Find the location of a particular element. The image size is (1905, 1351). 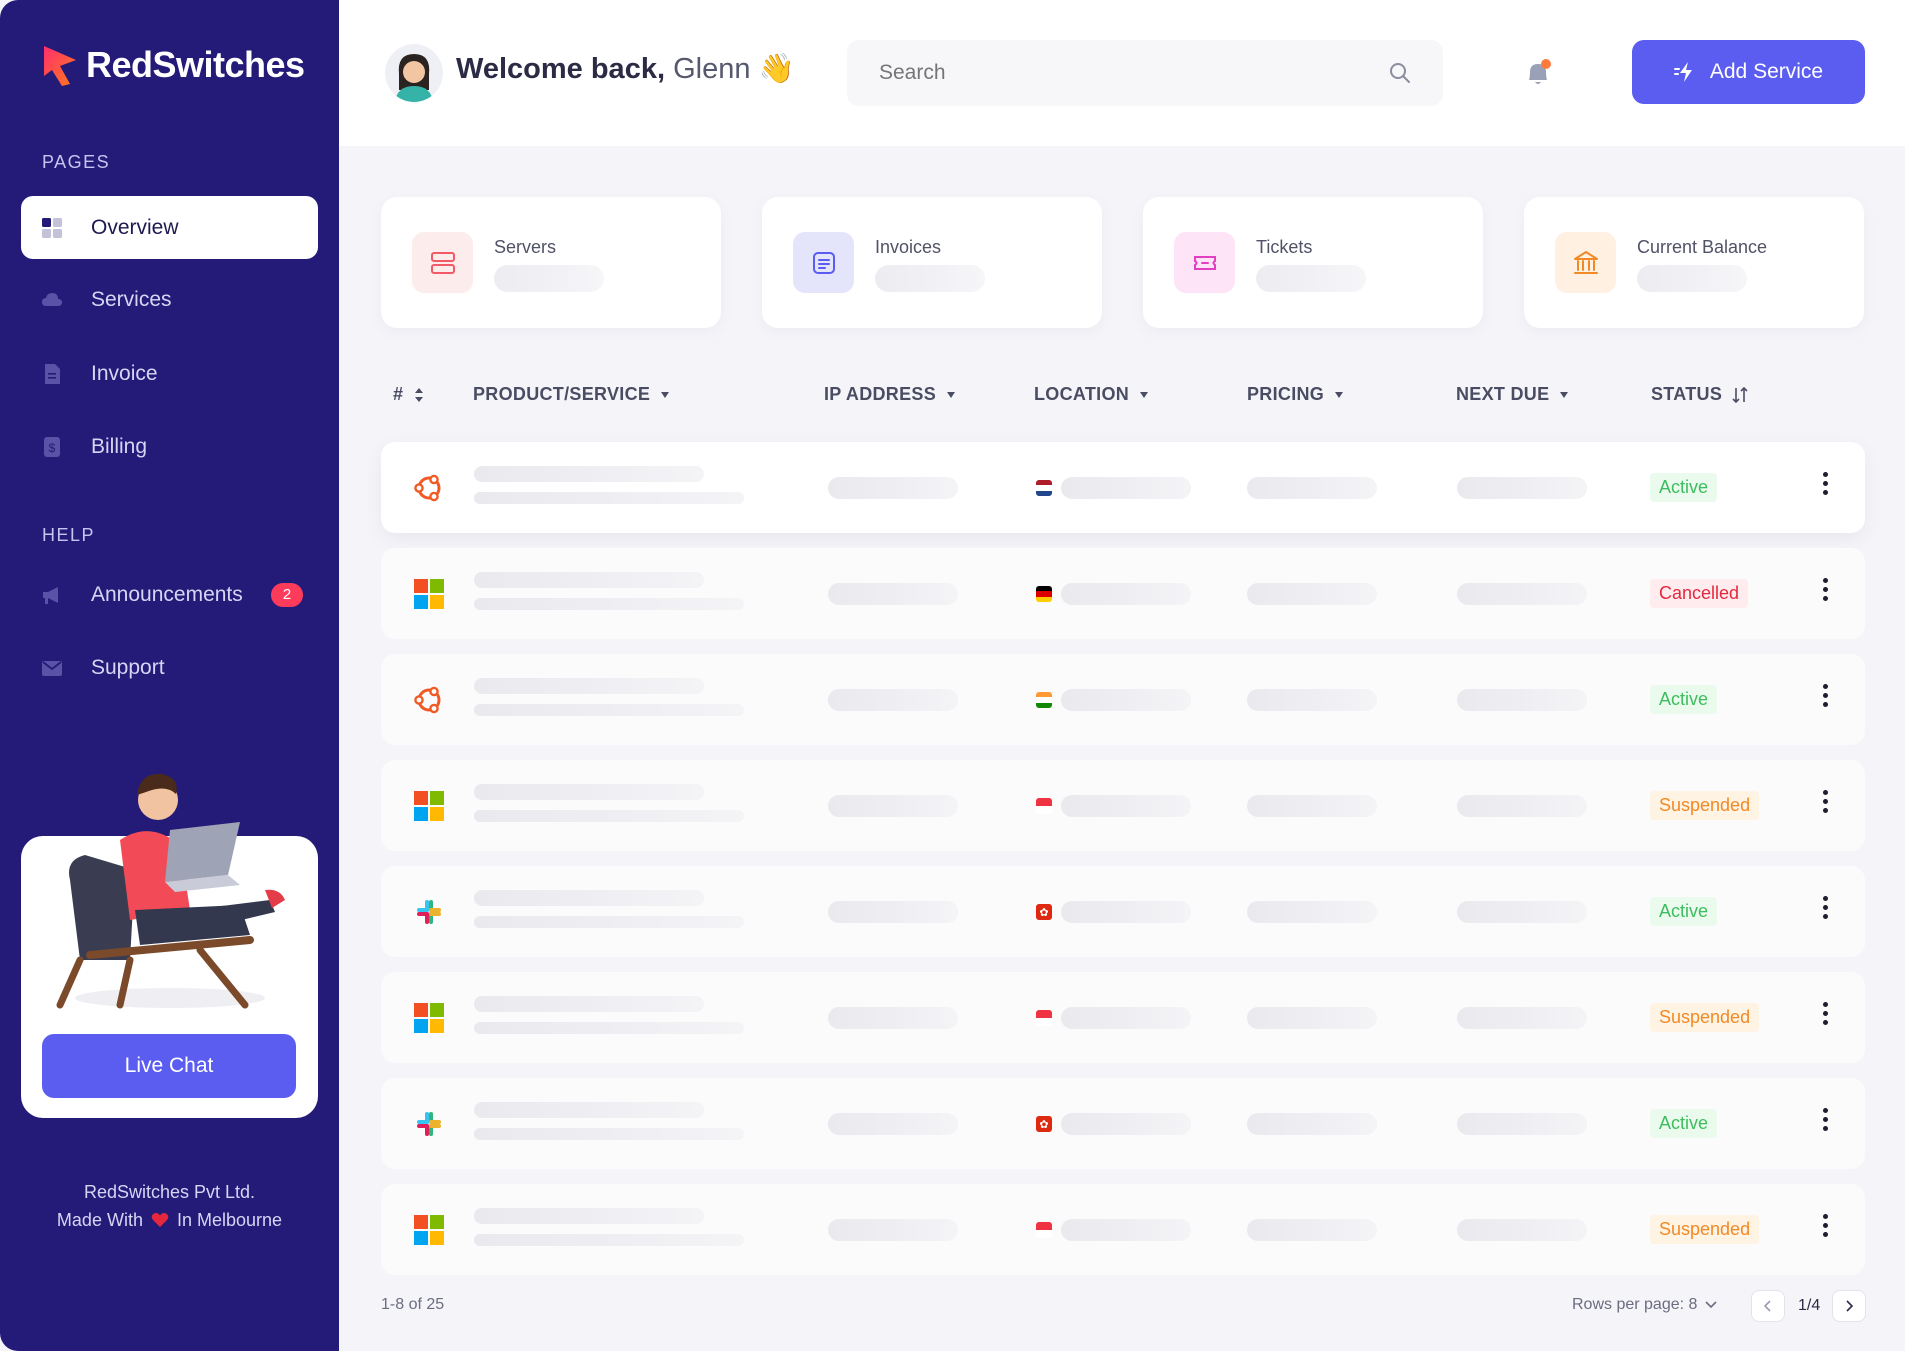

search-icon is located at coordinates (1400, 73).